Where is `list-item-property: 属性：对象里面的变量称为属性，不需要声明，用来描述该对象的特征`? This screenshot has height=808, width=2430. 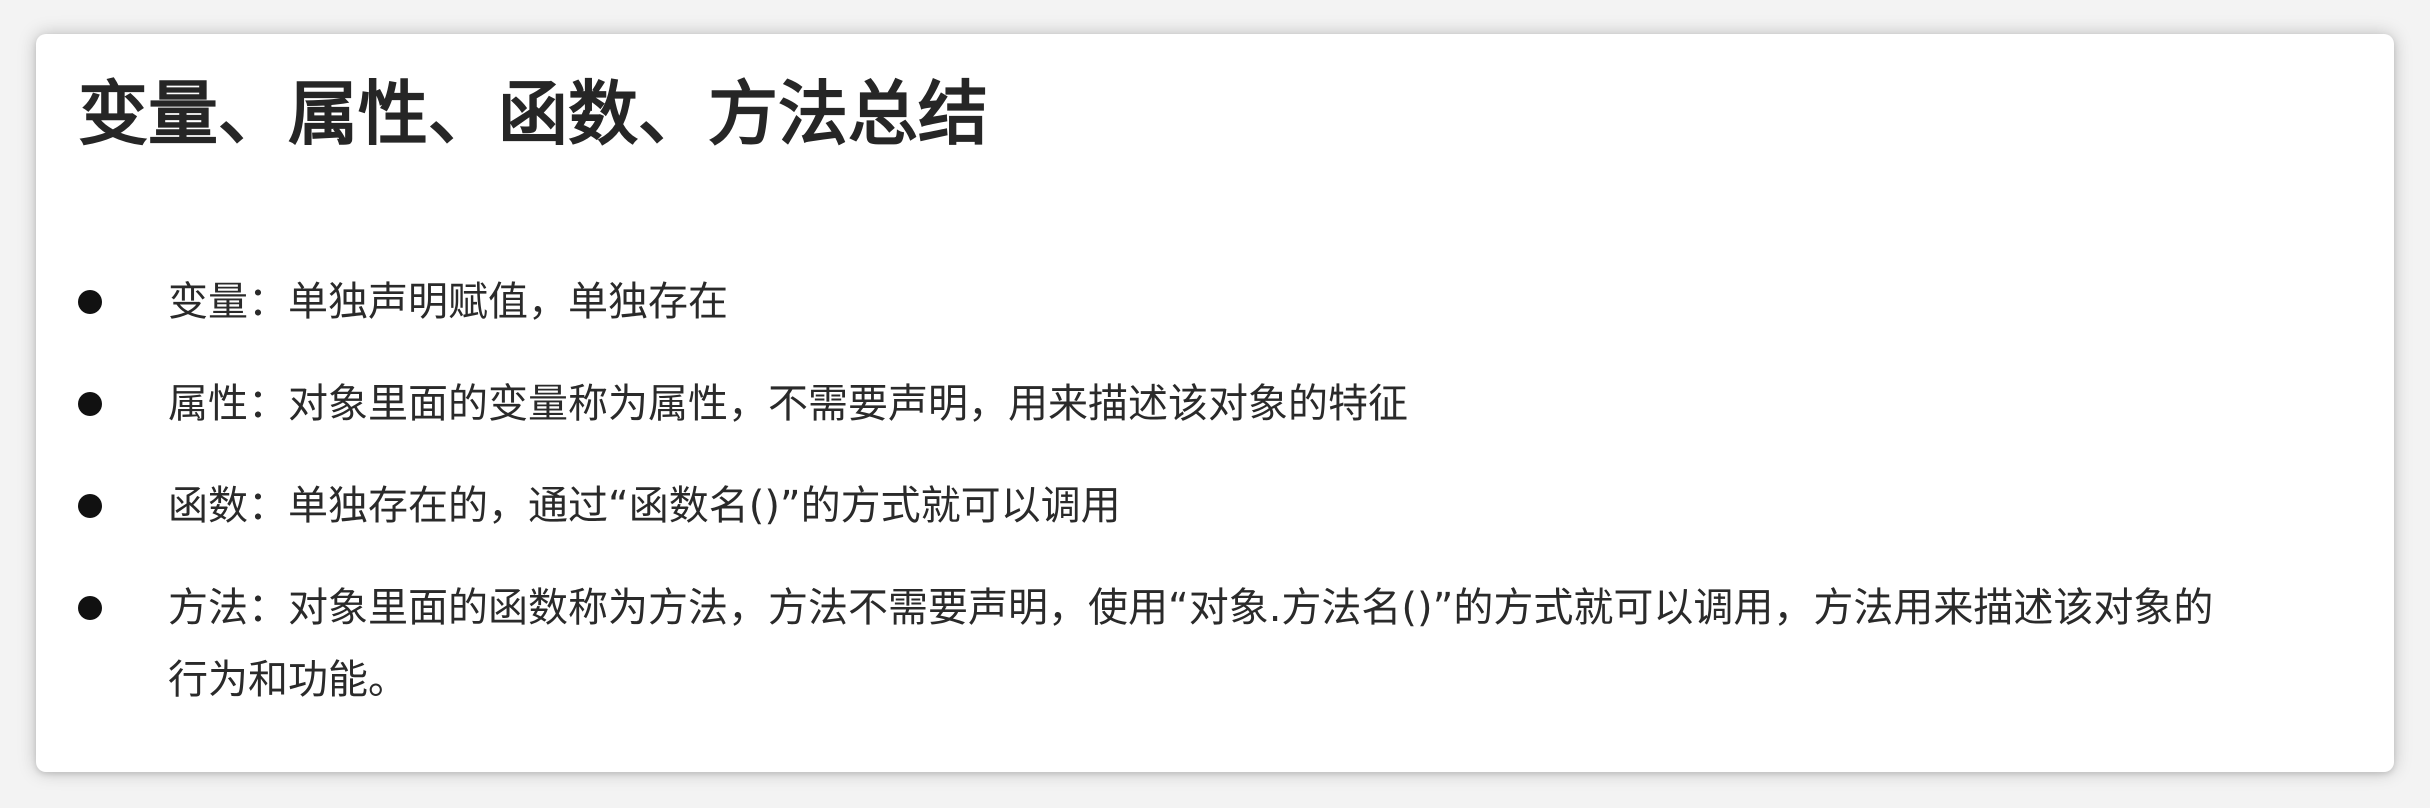
list-item-property: 属性：对象里面的变量称为属性，不需要声明，用来描述该对象的特征 is located at coordinates (1153, 404).